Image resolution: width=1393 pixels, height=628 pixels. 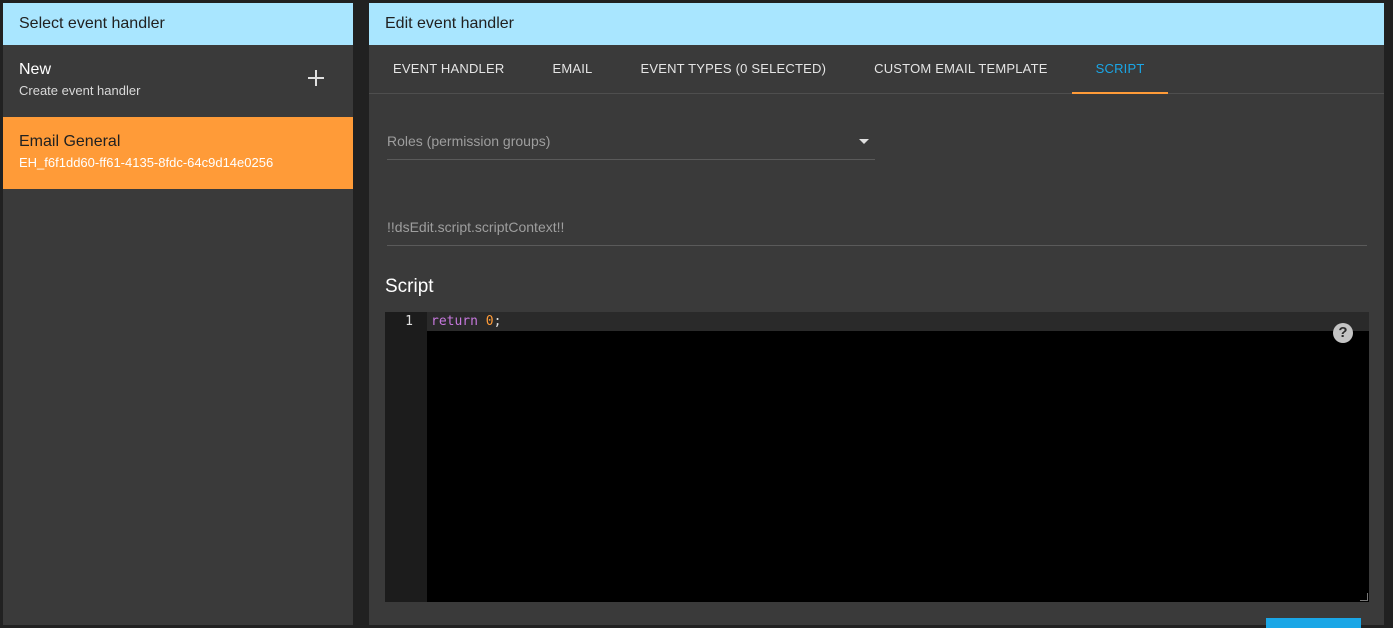 I want to click on editor-gutter: 1, so click(x=406, y=457).